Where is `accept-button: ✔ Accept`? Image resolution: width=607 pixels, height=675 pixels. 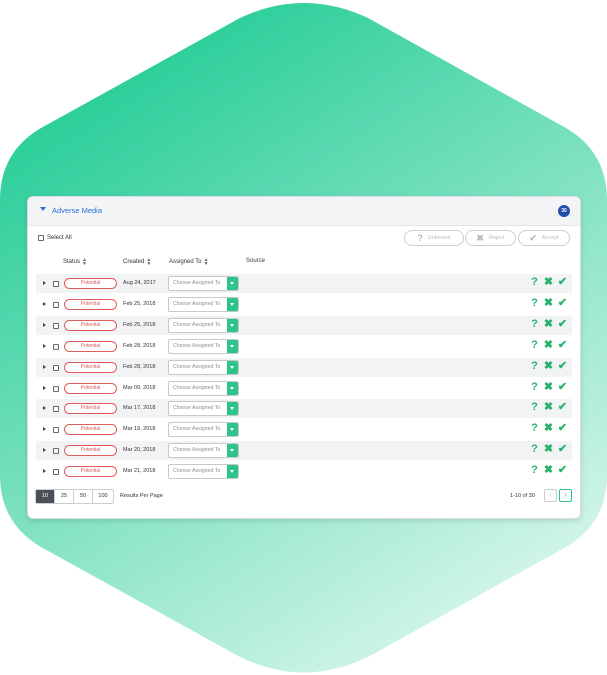
accept-button: ✔ Accept is located at coordinates (544, 238).